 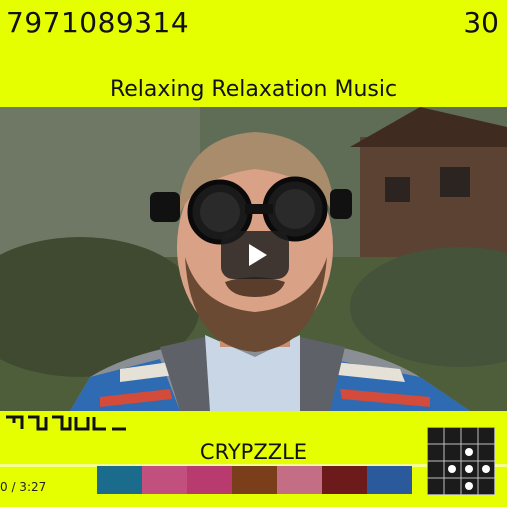 I want to click on ideogram-logo, so click(x=66, y=423).